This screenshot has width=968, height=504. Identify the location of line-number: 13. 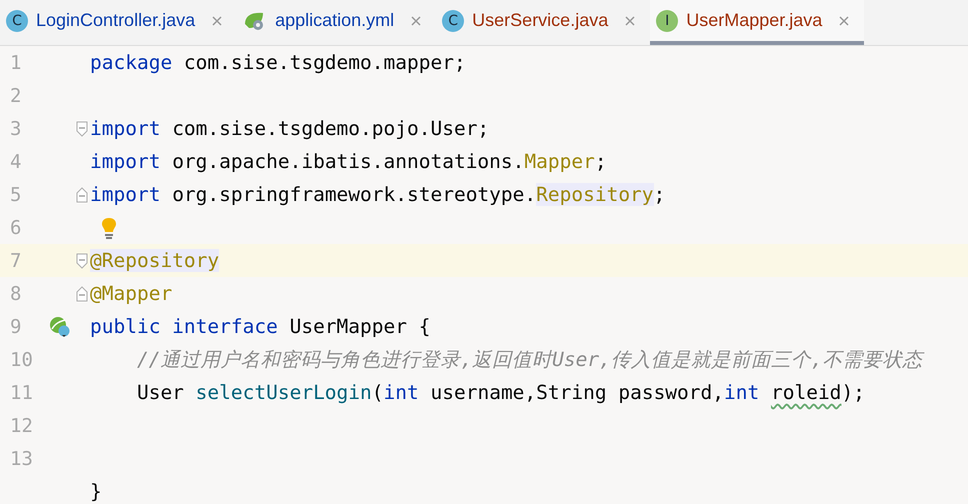
(21, 459).